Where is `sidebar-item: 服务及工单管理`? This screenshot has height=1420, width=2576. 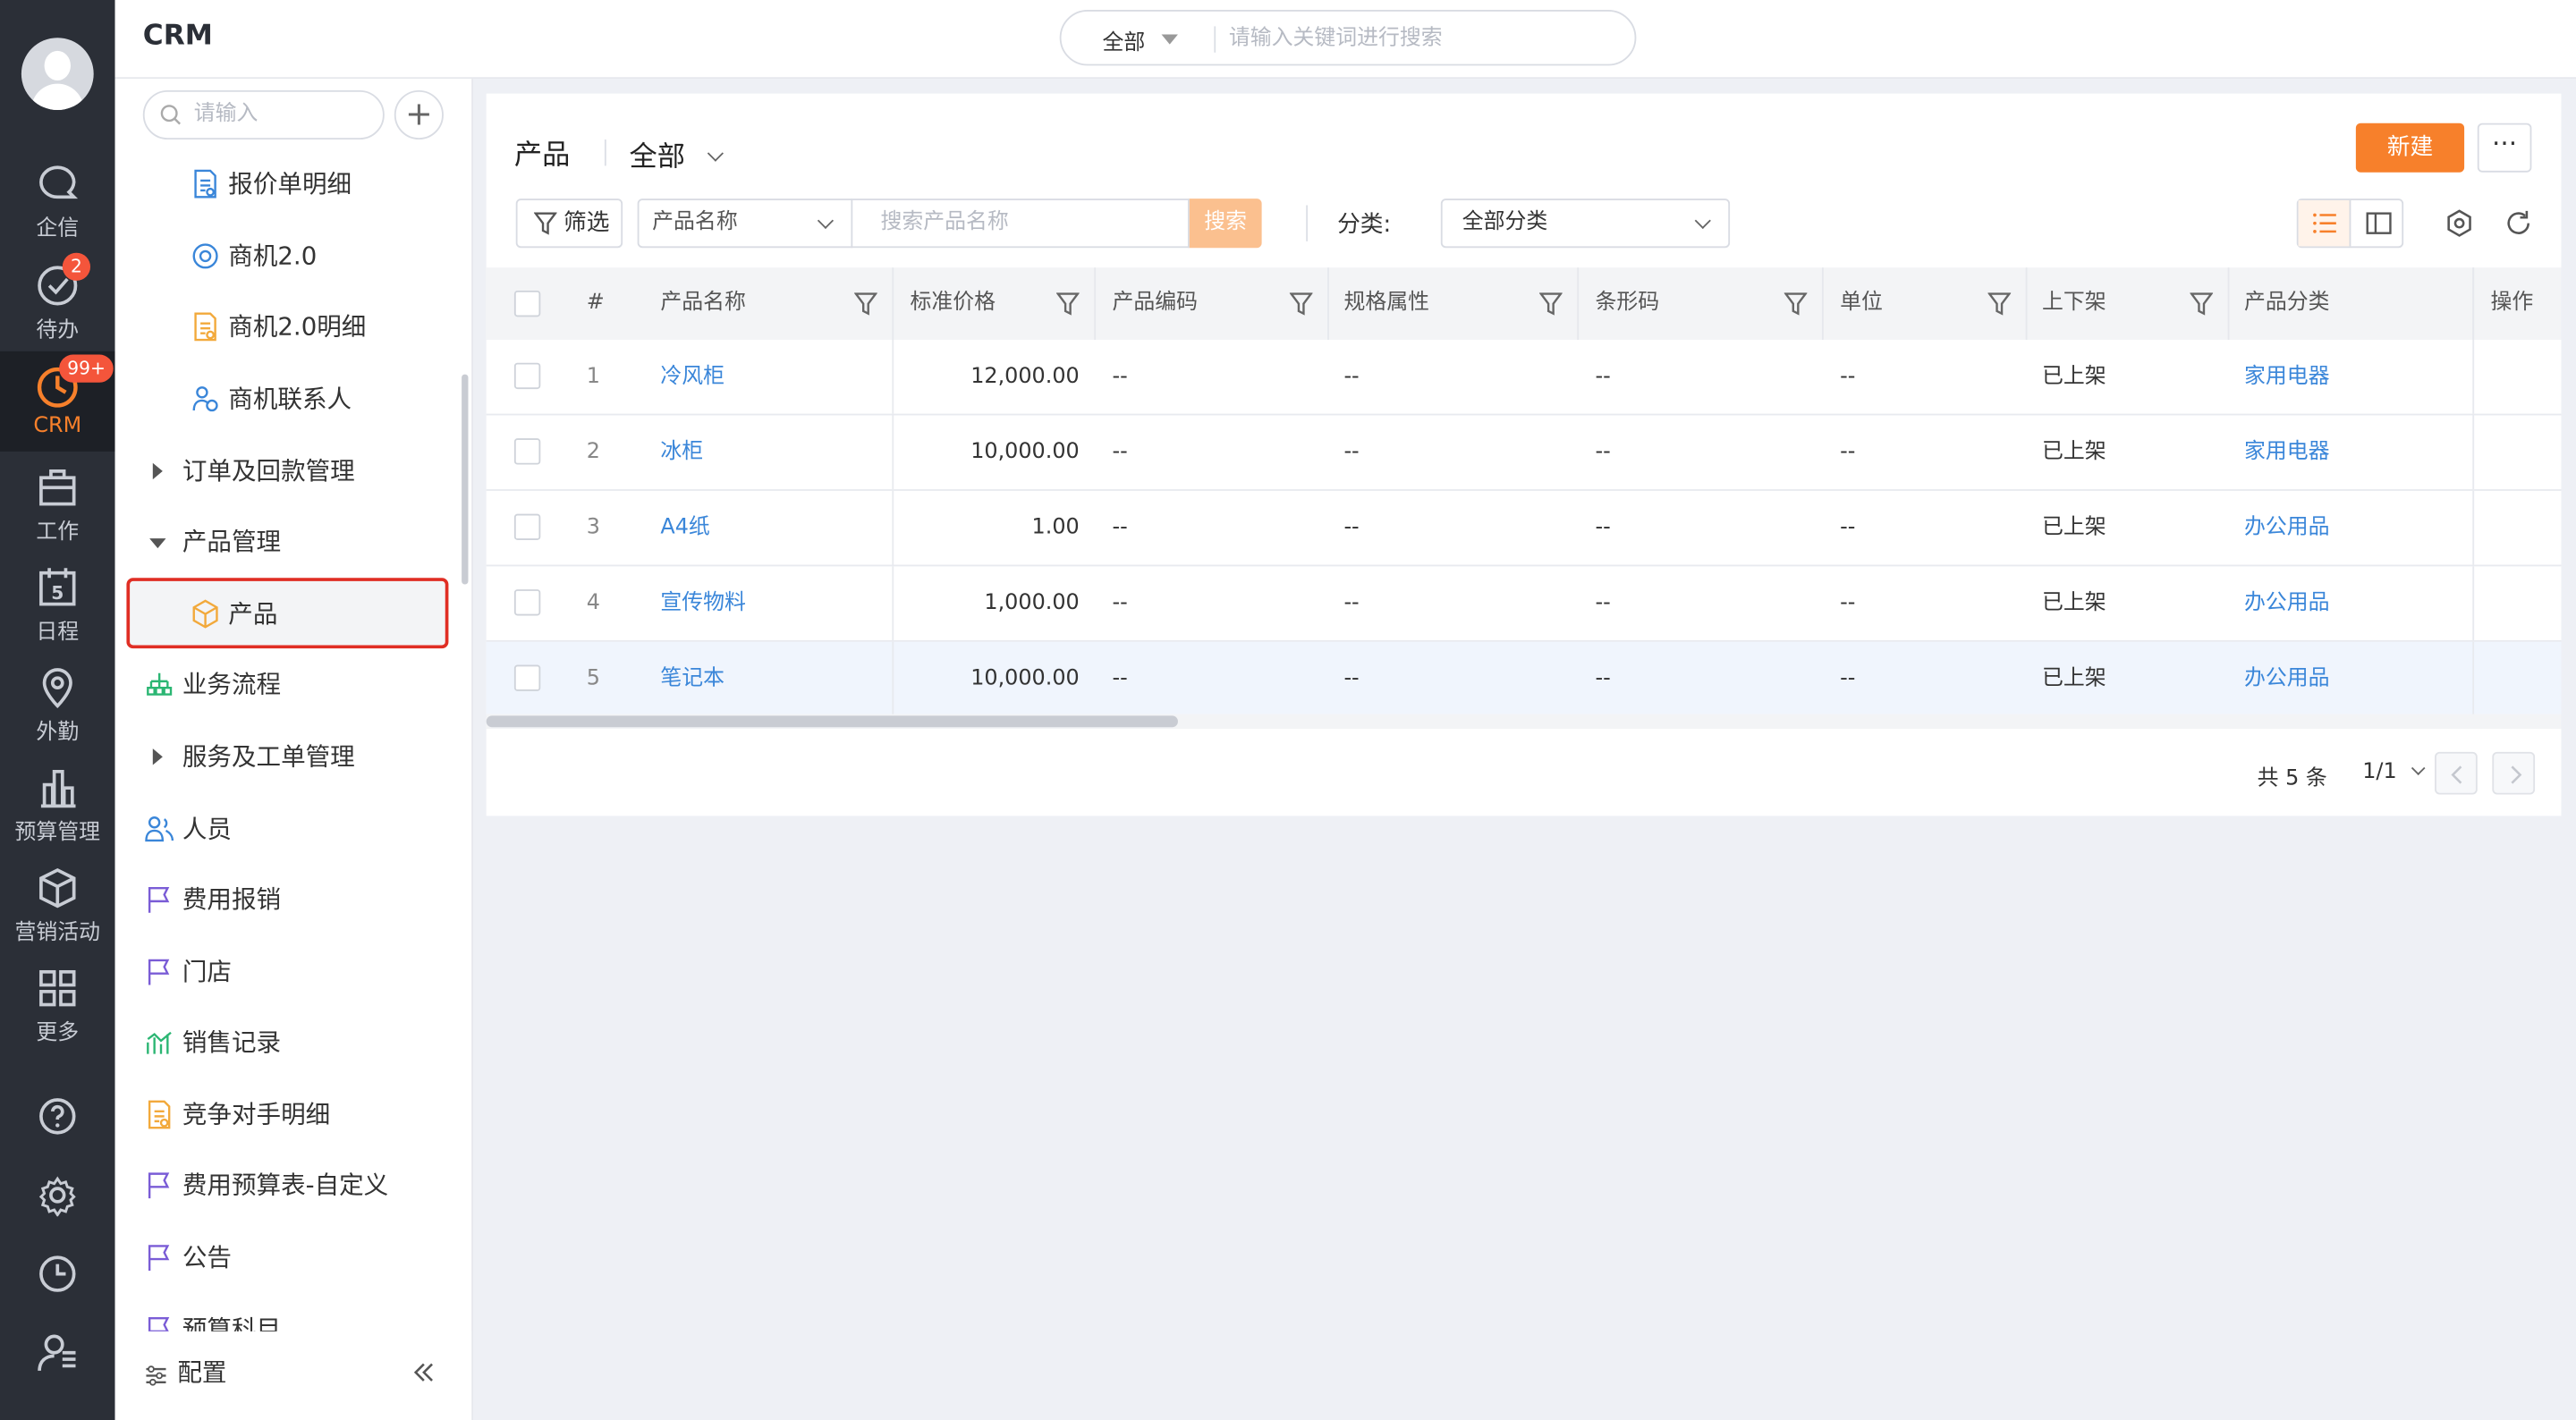 sidebar-item: 服务及工单管理 is located at coordinates (288, 757).